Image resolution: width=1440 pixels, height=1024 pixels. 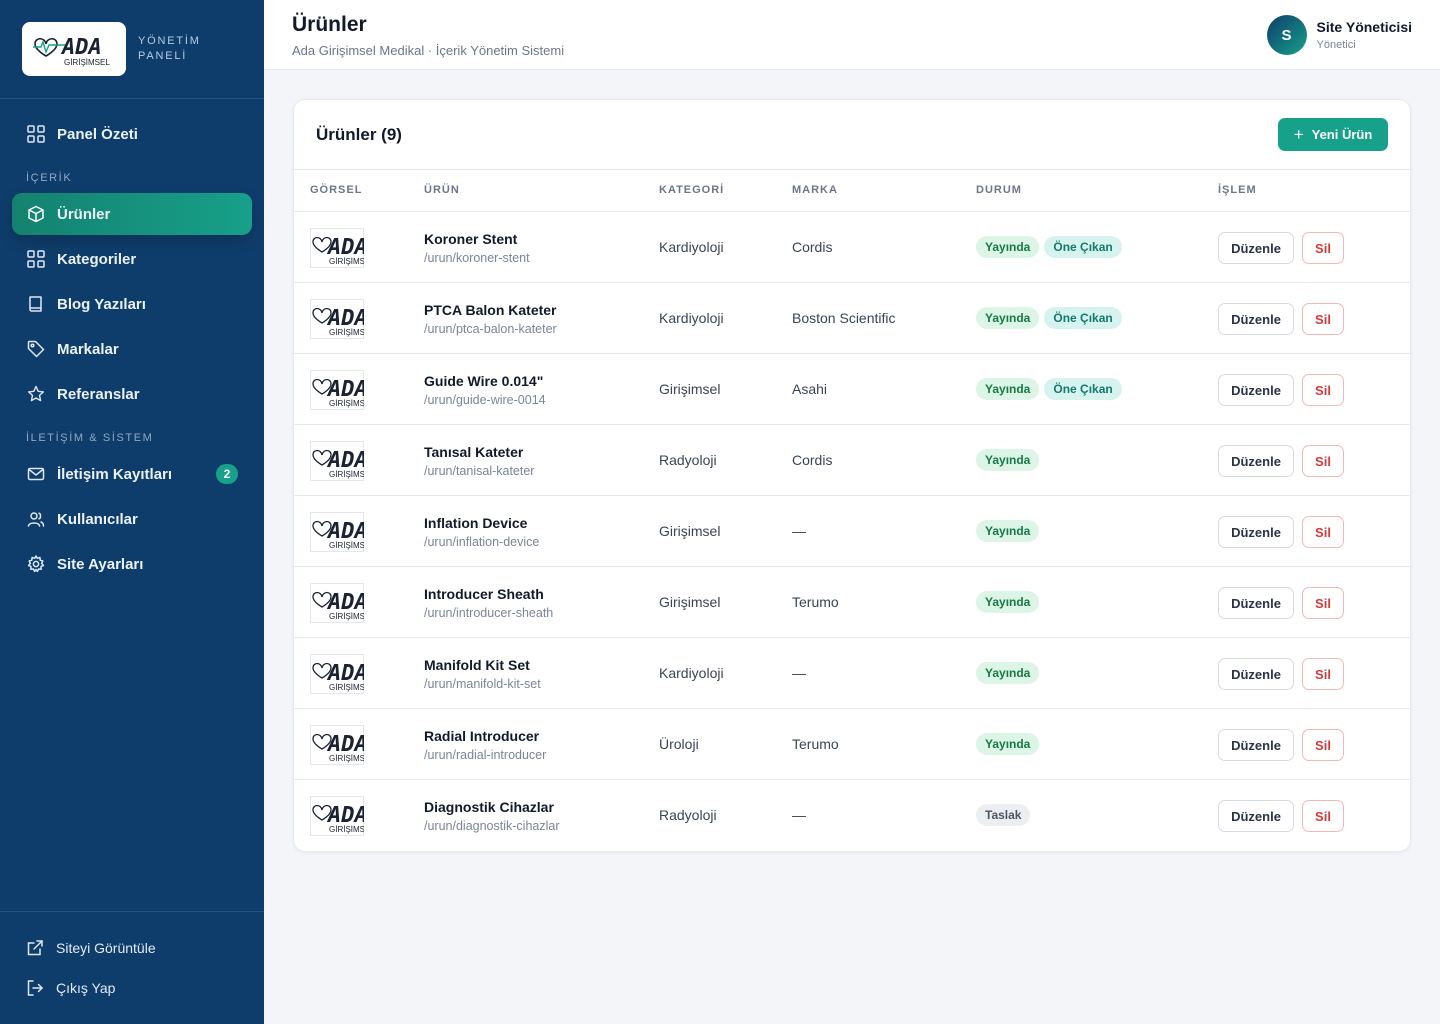 What do you see at coordinates (1339, 35) in the screenshot?
I see `user-menu: S Site Yöneticisi Yönetici` at bounding box center [1339, 35].